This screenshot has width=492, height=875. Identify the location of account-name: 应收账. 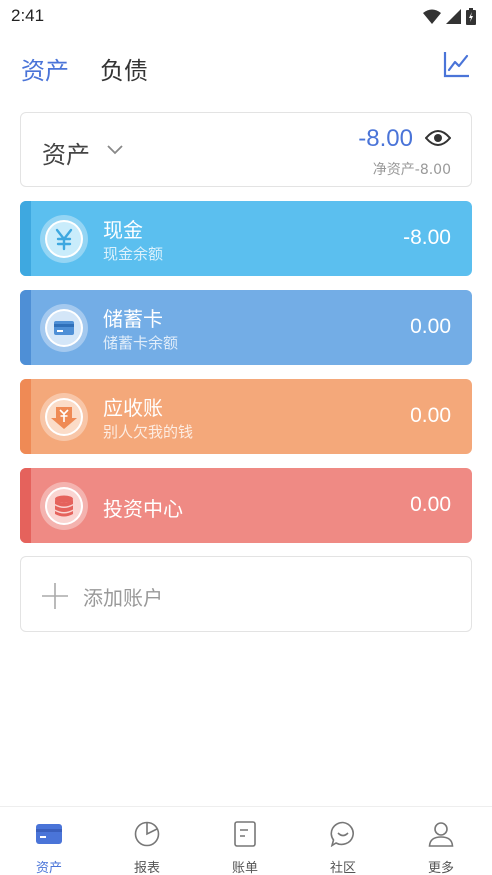
(133, 408).